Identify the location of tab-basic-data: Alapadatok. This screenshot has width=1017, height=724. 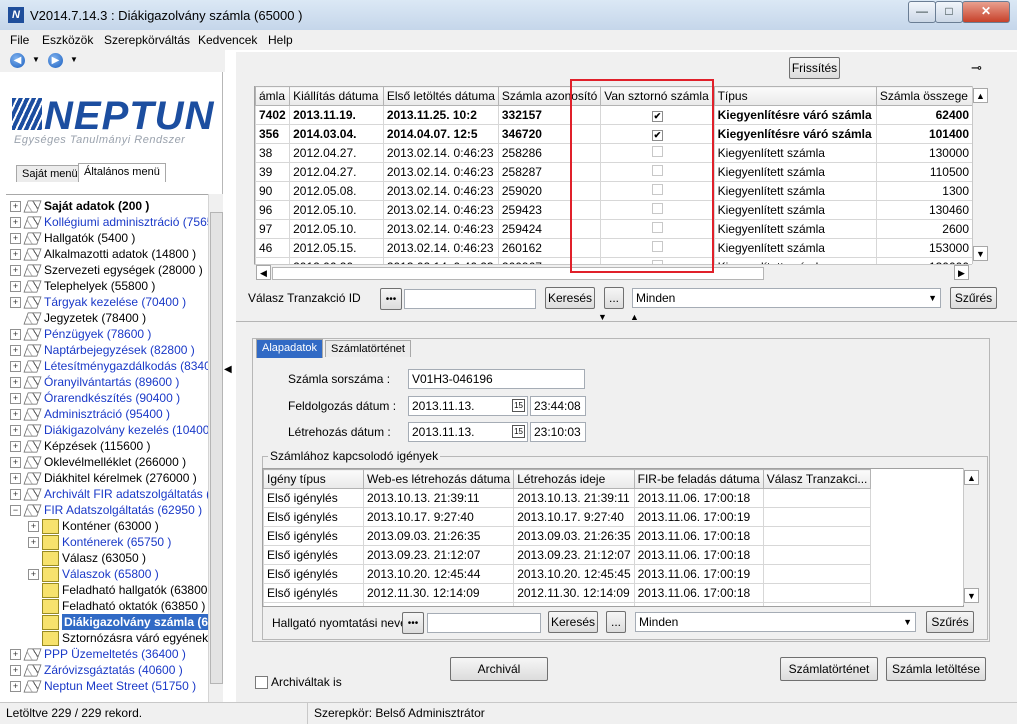
(290, 348).